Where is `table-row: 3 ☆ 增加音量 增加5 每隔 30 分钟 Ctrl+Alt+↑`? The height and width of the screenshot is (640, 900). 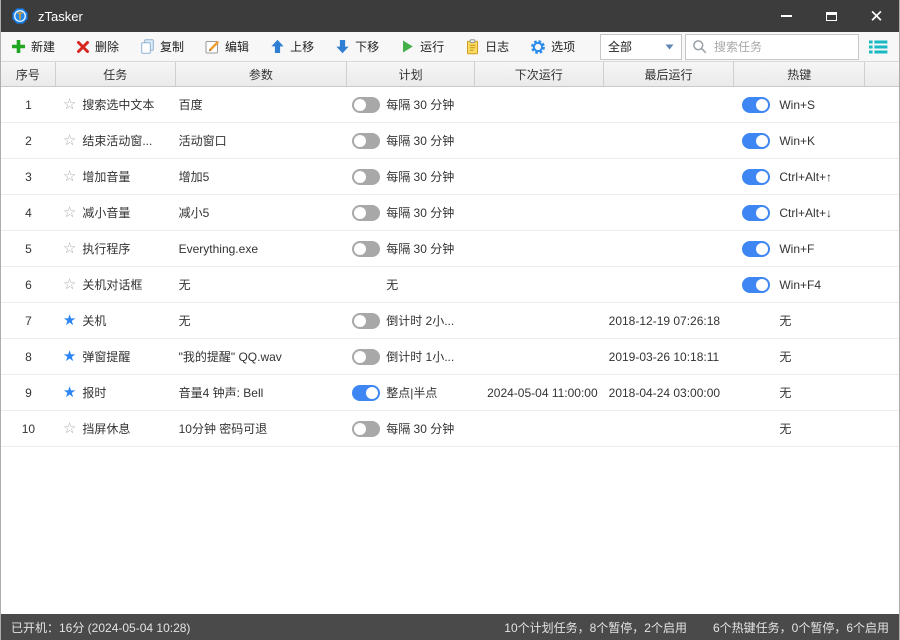 table-row: 3 ☆ 增加音量 增加5 每隔 30 分钟 Ctrl+Alt+↑ is located at coordinates (450, 177).